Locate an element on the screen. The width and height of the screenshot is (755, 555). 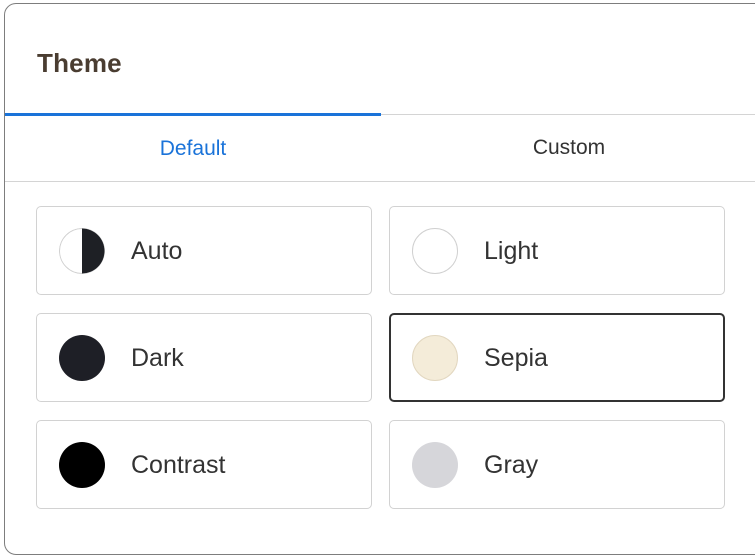
theme-option-light: Light is located at coordinates (557, 250).